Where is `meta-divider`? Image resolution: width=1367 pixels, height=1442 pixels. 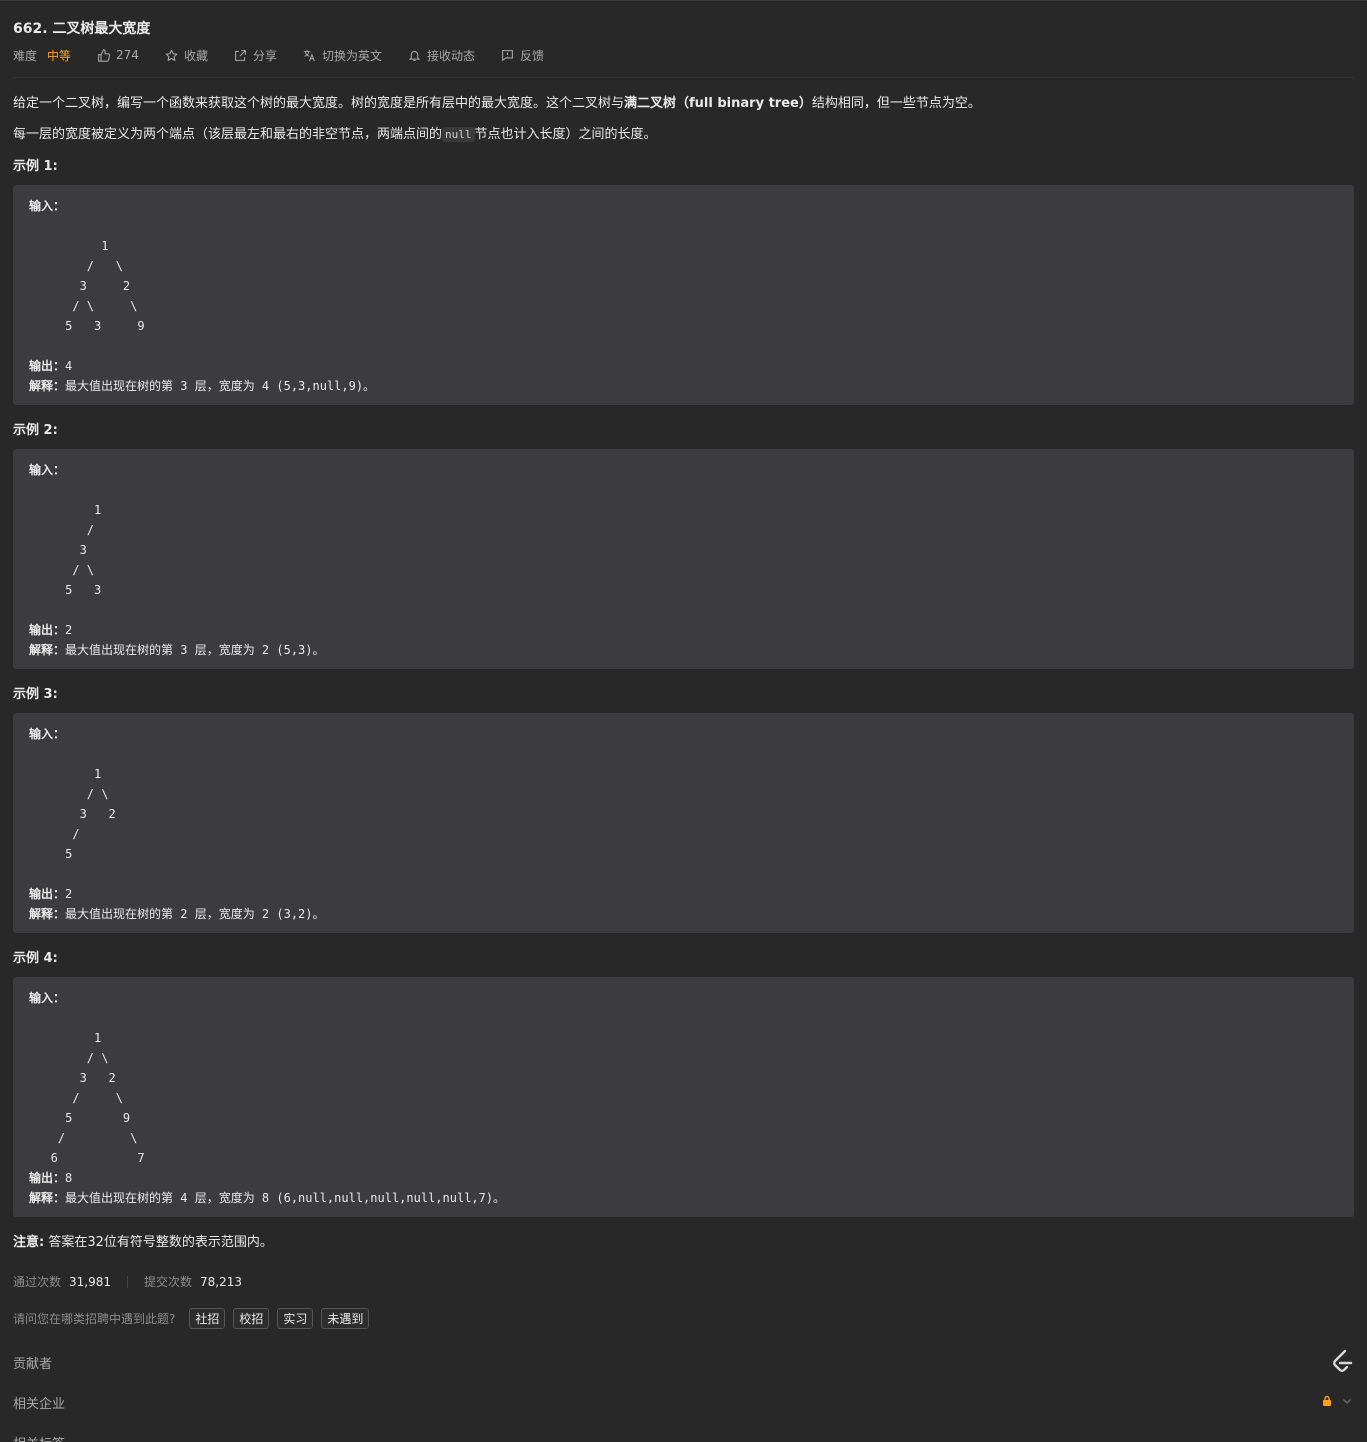 meta-divider is located at coordinates (683, 77).